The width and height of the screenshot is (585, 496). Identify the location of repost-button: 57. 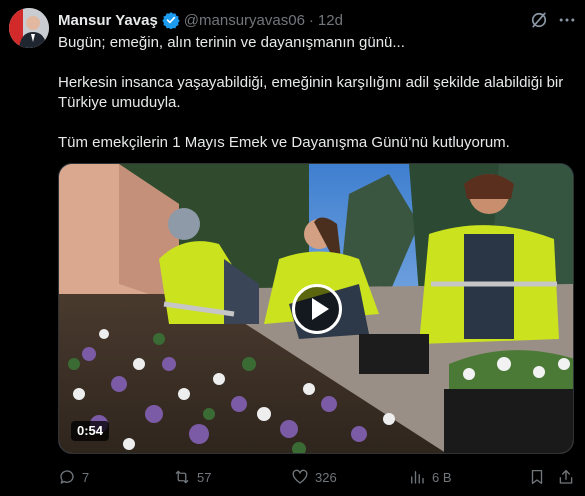
(192, 477).